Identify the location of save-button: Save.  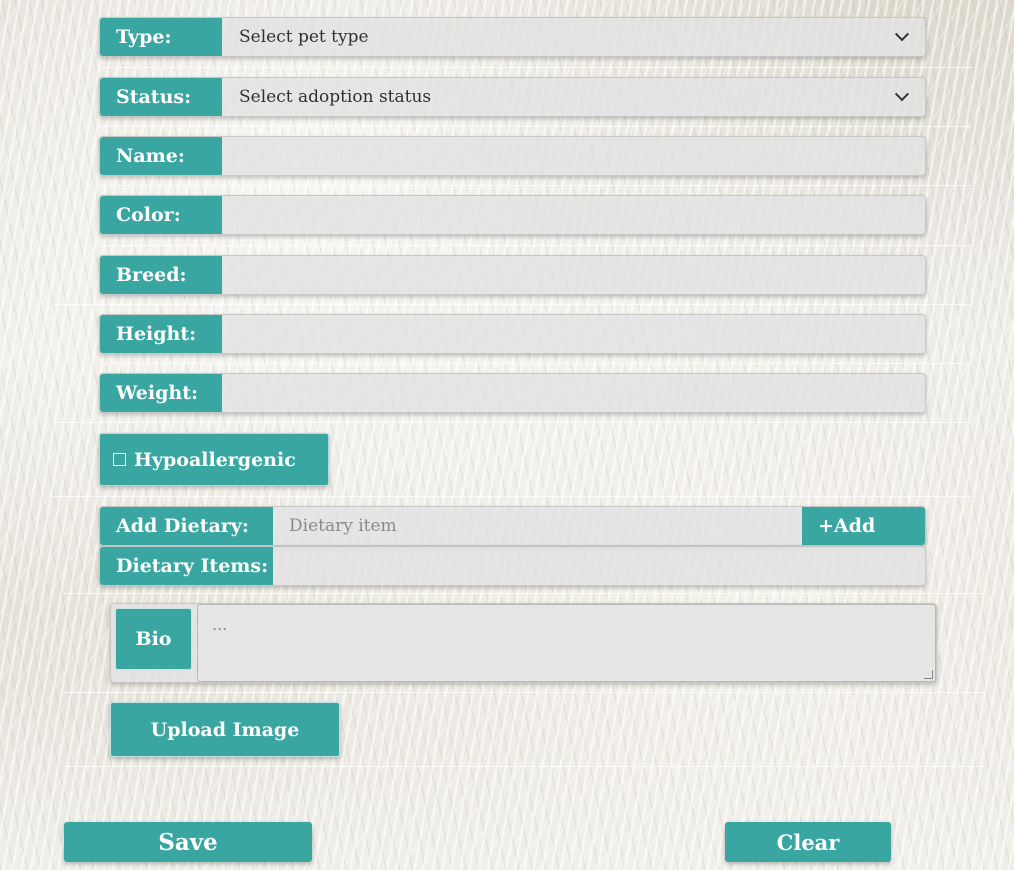
(188, 842).